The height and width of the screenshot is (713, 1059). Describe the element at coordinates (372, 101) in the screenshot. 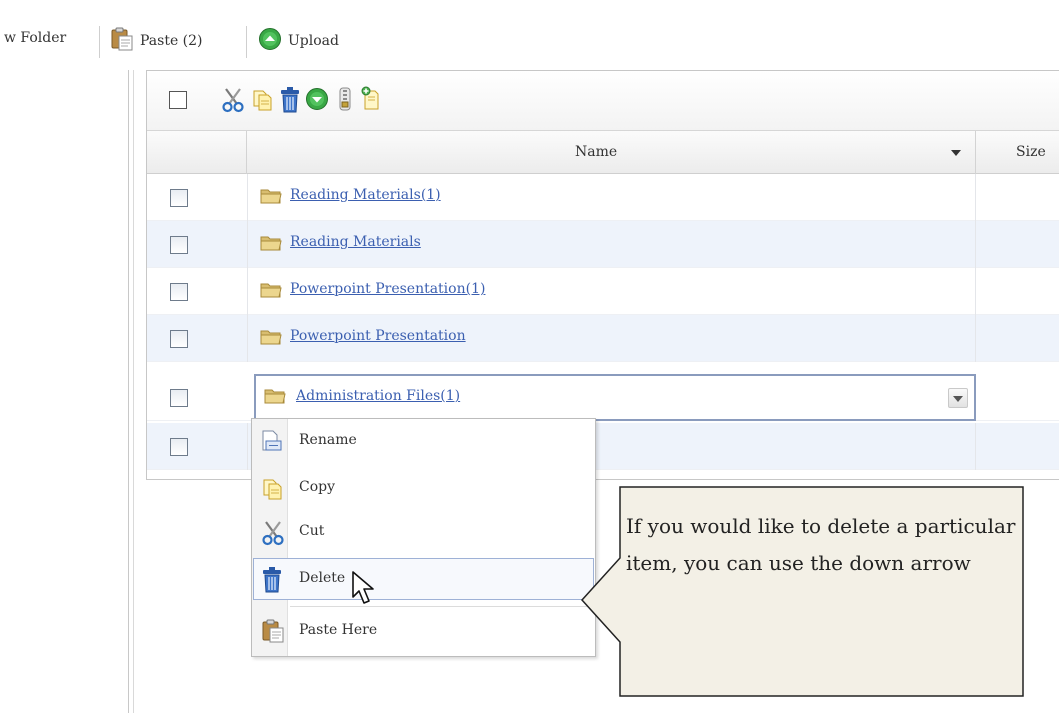

I see `properties-icon` at that location.